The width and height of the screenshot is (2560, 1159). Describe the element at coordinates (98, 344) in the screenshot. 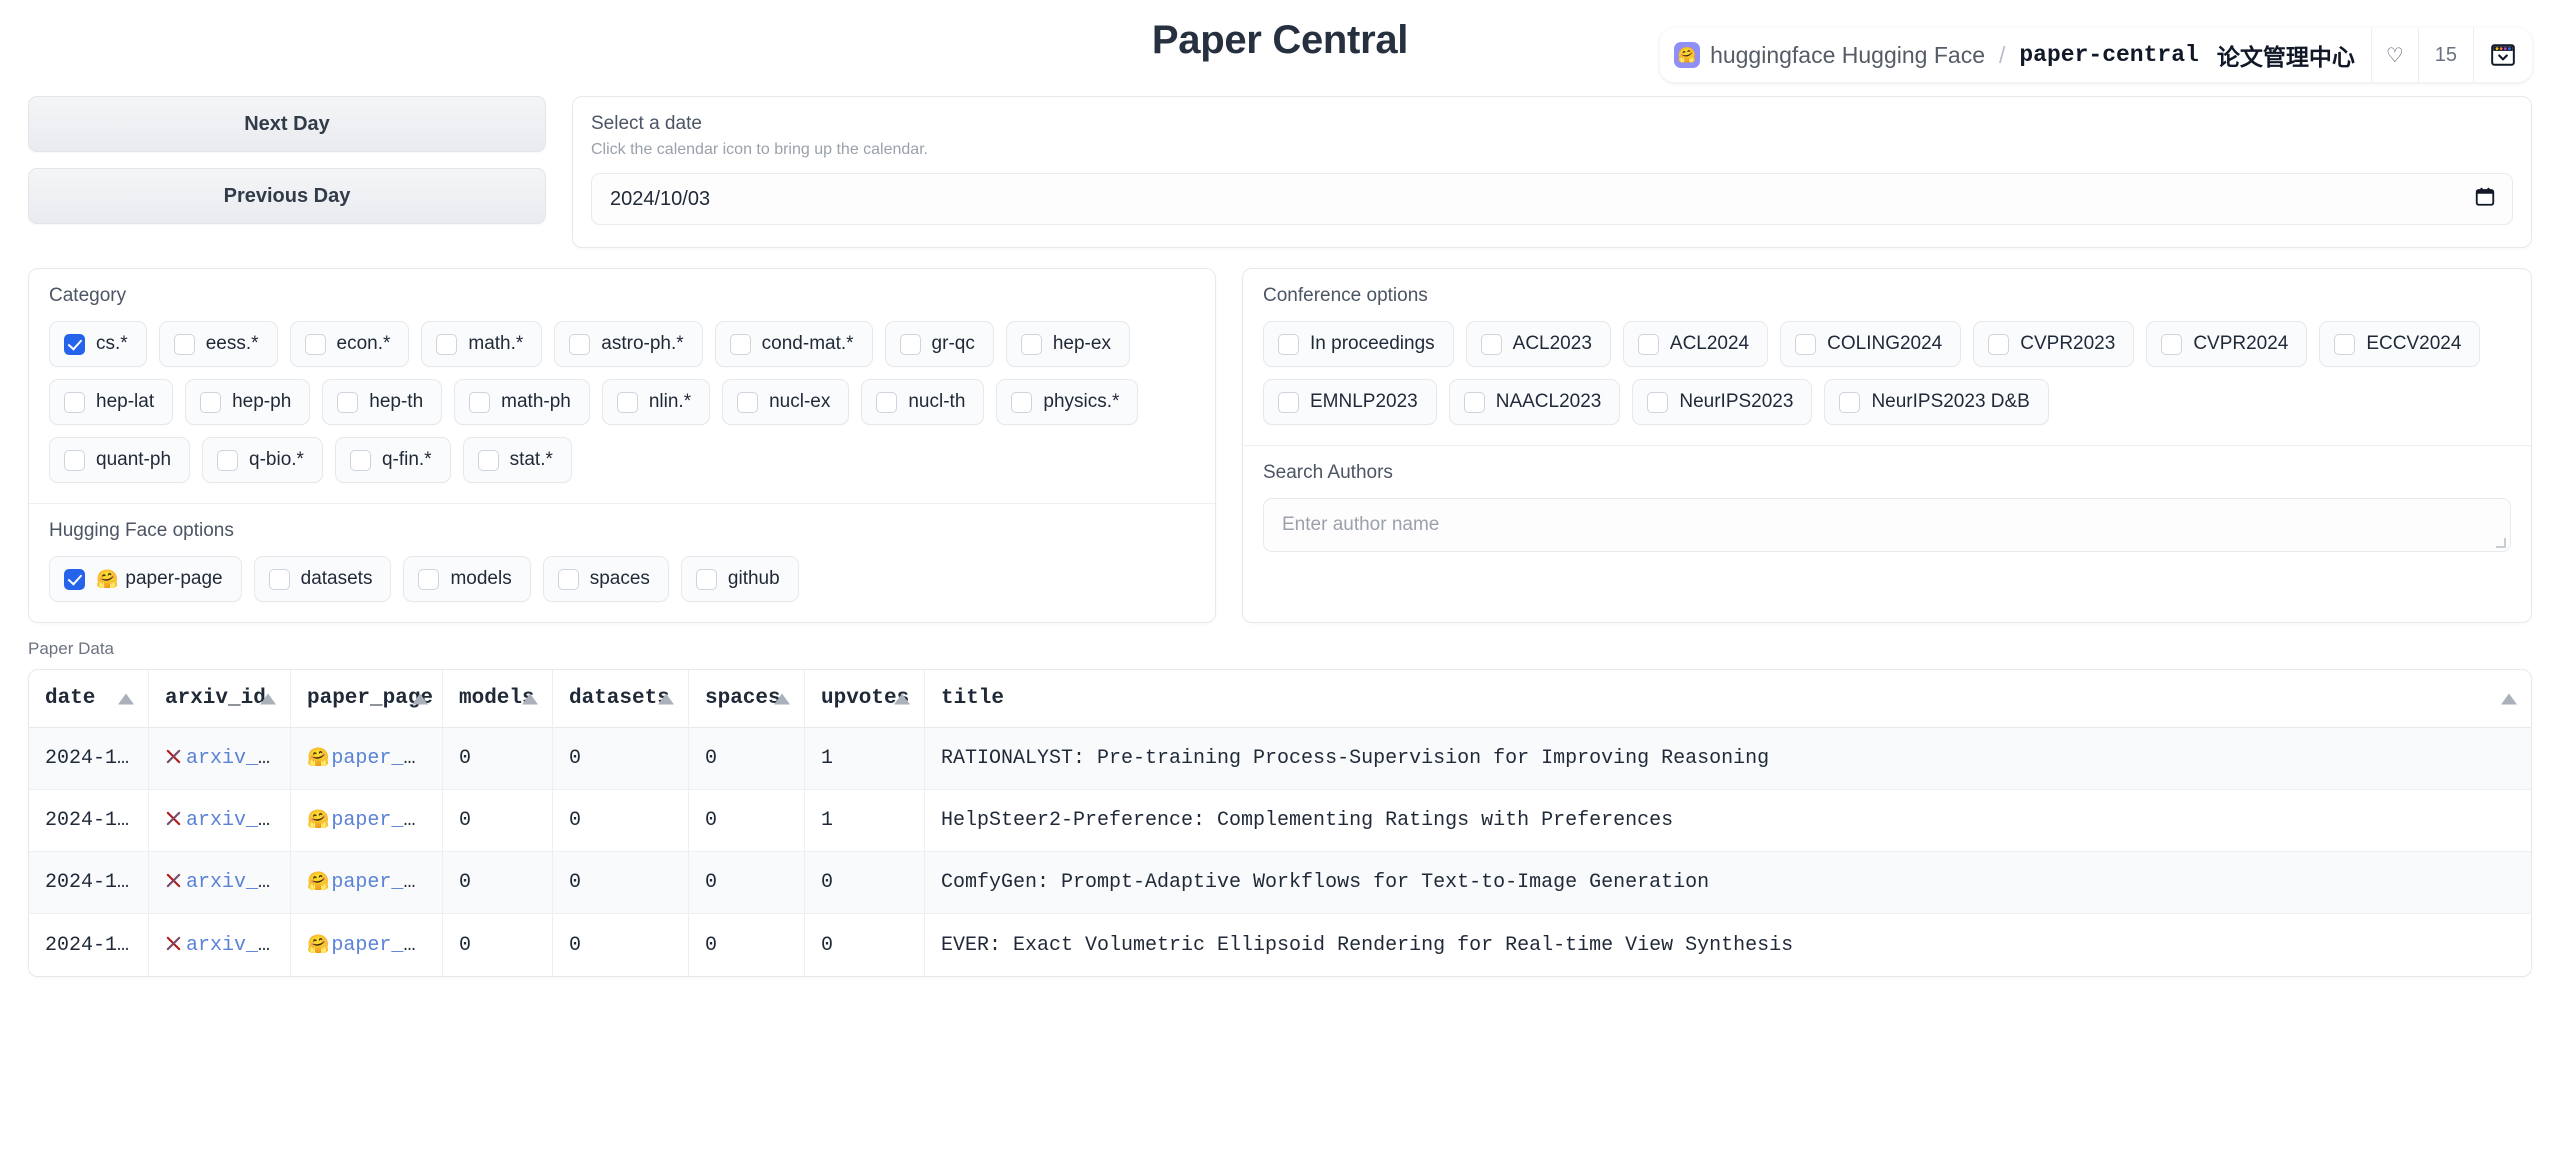

I see `category-chip-cs: cs.*` at that location.